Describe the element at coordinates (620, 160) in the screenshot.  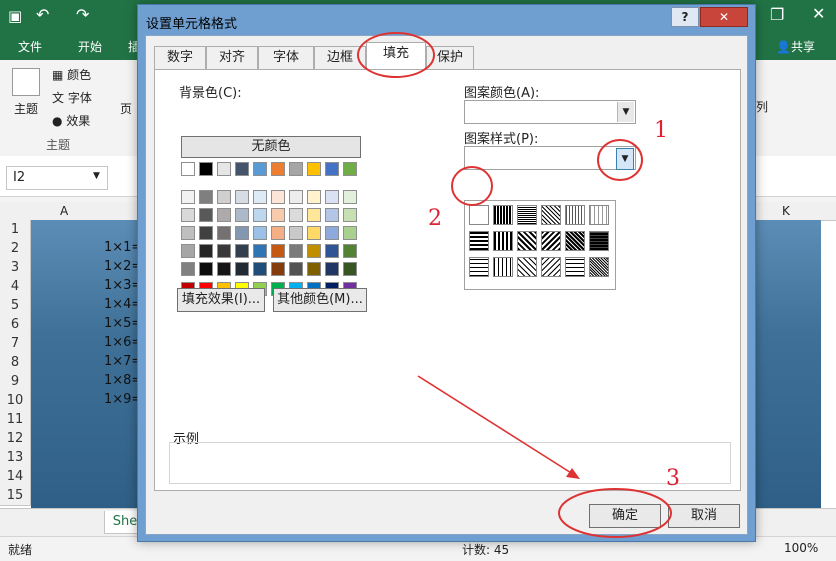
I see `annotation-circle-dropdown` at that location.